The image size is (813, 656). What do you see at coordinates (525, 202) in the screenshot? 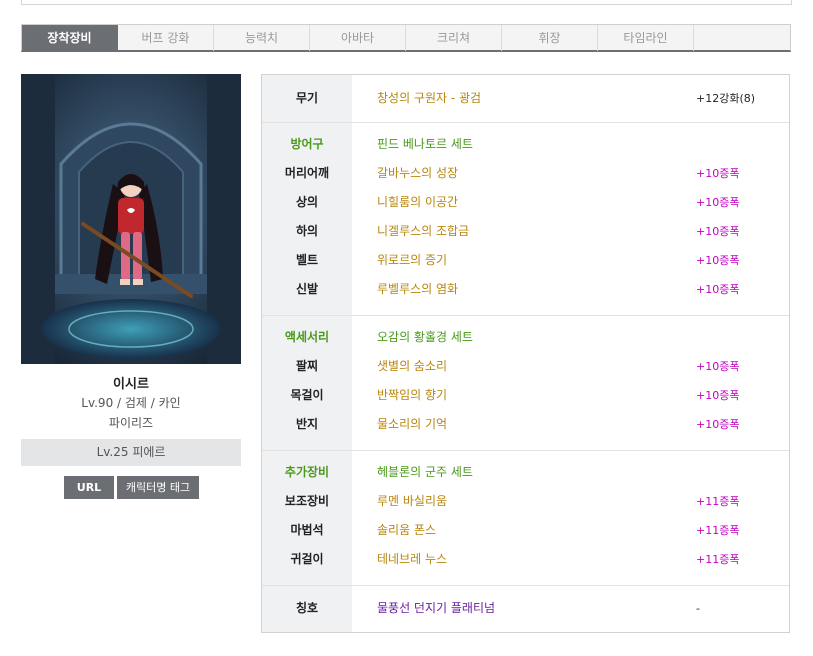
I see `equip-row-top: 상의 니힐룸의 이공간 +10증폭` at bounding box center [525, 202].